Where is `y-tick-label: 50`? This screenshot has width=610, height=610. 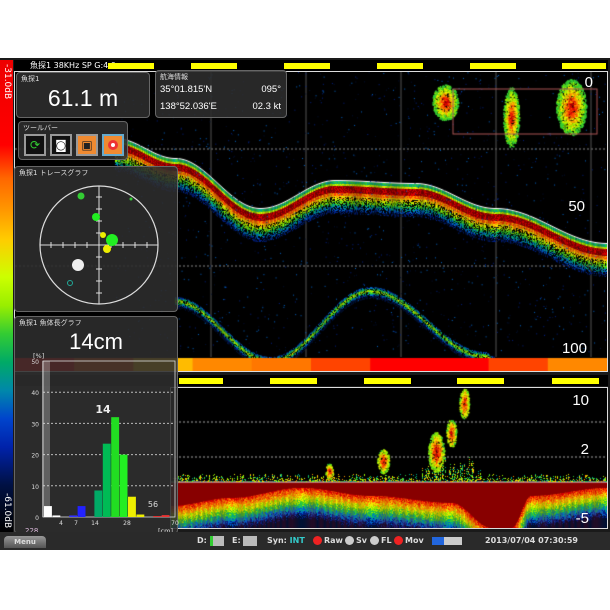
y-tick-label: 50 is located at coordinates (35, 362).